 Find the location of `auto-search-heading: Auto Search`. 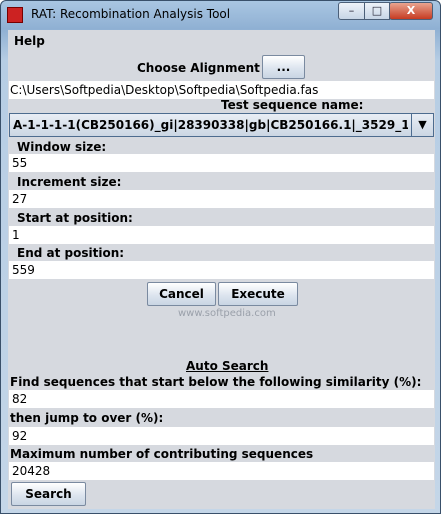

auto-search-heading: Auto Search is located at coordinates (227, 366).